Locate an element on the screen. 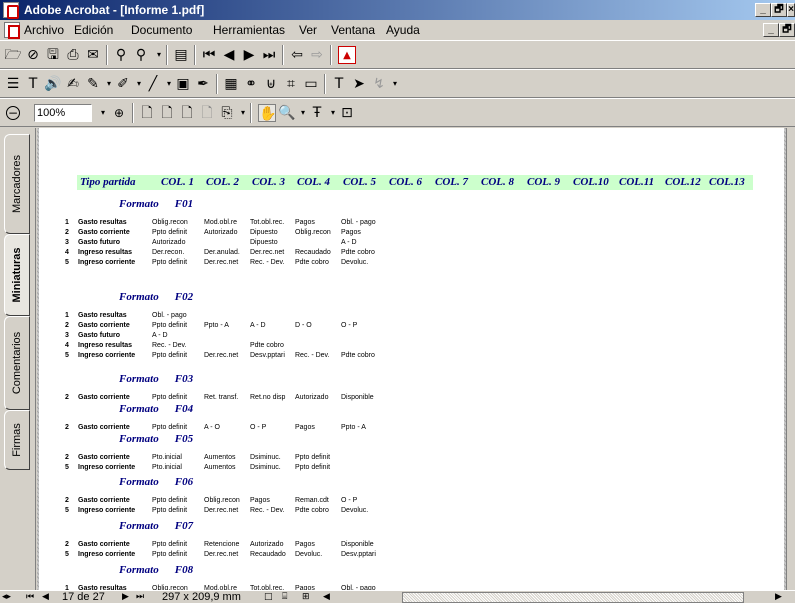  signature-icon: ✒ is located at coordinates (203, 84).